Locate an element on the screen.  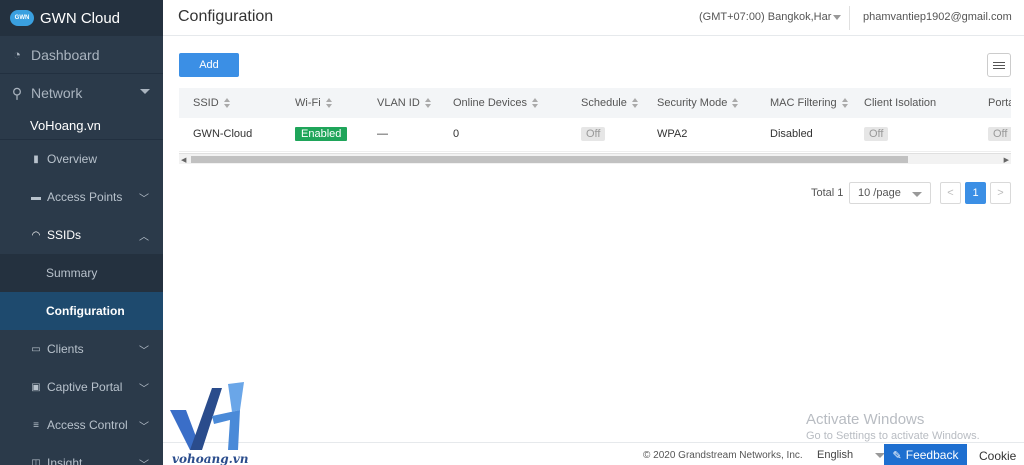
sidebar-item-dashboard: ◔ Dashboard is located at coordinates (81, 55).